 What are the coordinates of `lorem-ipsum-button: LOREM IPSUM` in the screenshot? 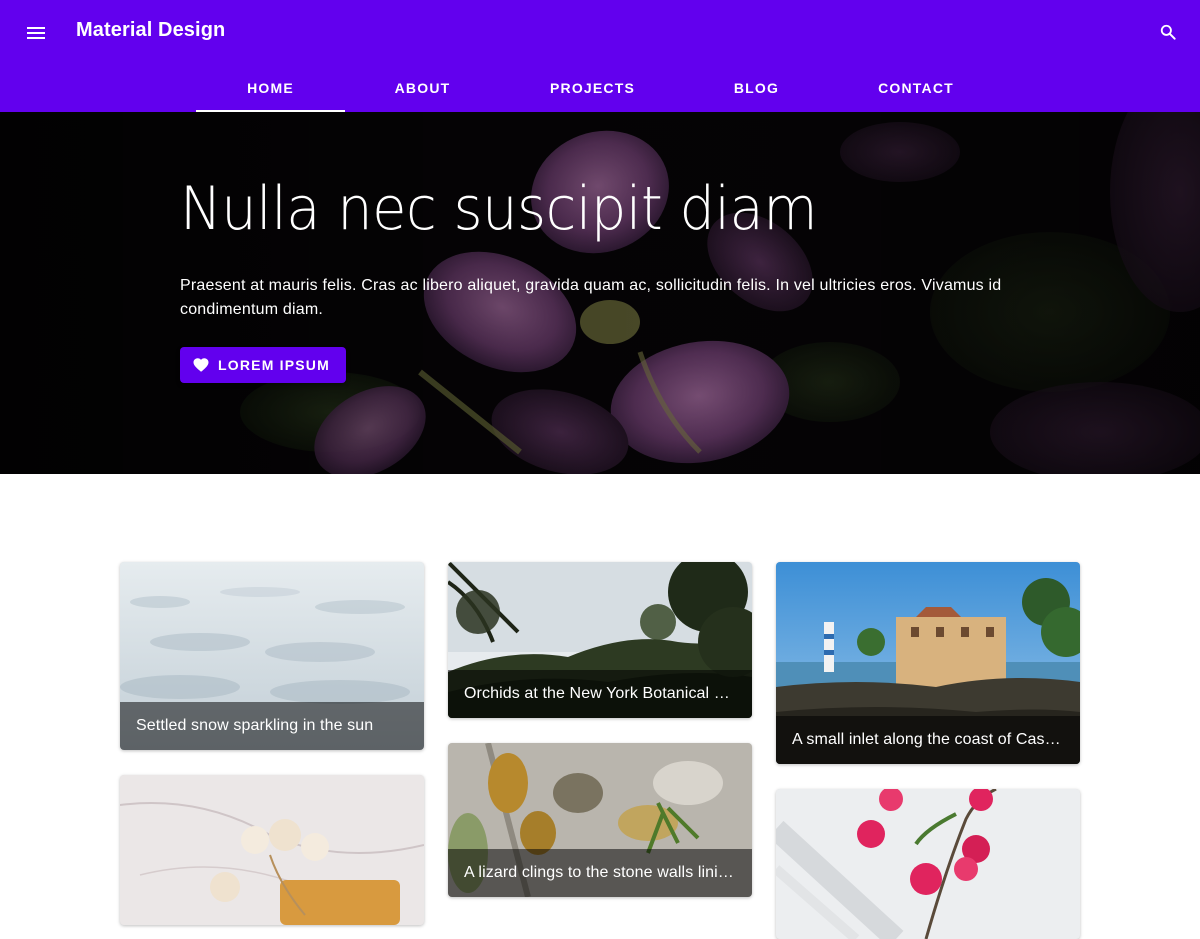 It's located at (263, 365).